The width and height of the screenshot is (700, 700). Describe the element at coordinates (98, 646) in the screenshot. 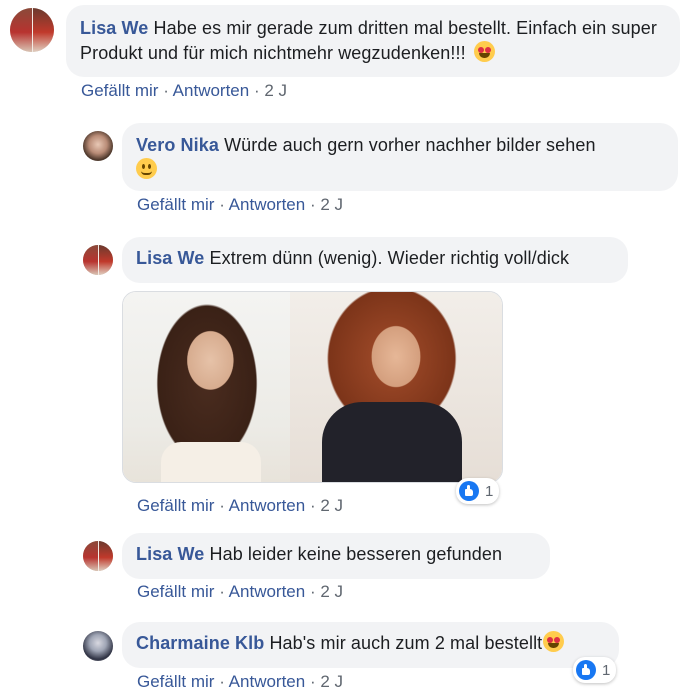

I see `avatar-charmaine-klb` at that location.